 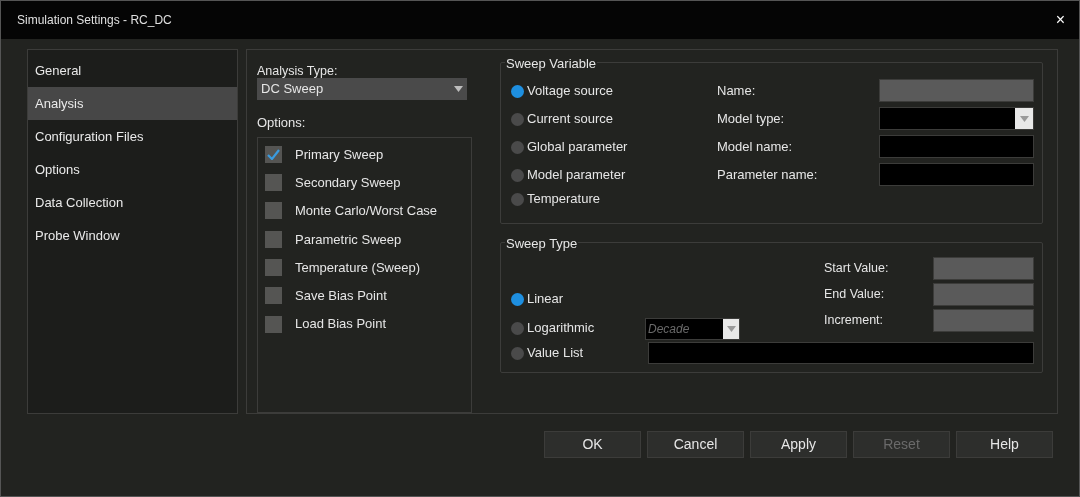 What do you see at coordinates (592, 444) in the screenshot?
I see `dialog-button: OK` at bounding box center [592, 444].